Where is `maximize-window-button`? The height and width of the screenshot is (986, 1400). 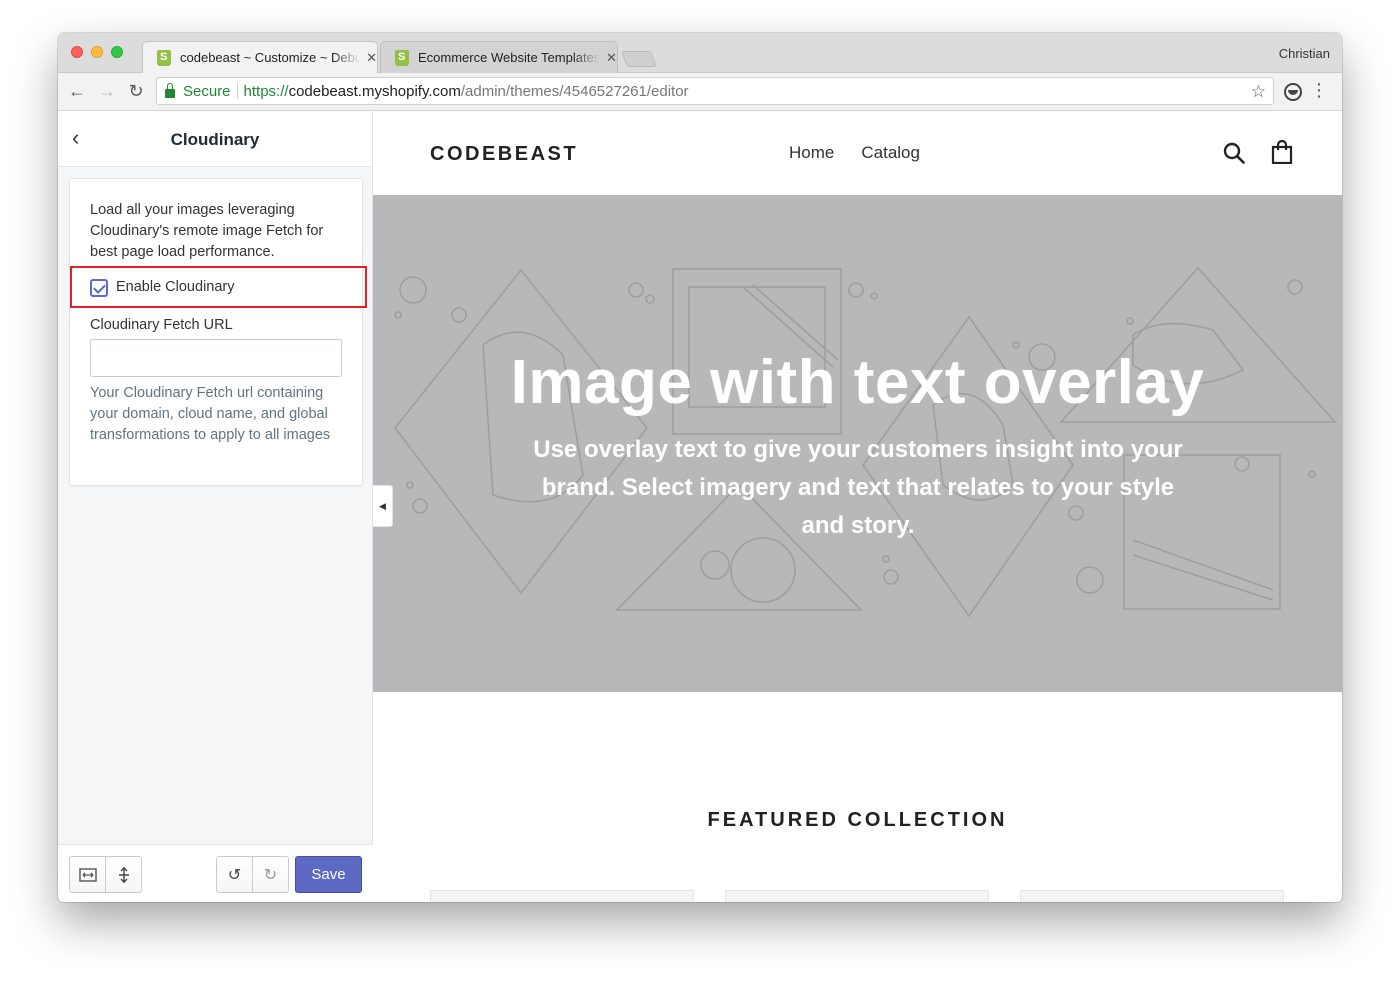
maximize-window-button is located at coordinates (117, 52).